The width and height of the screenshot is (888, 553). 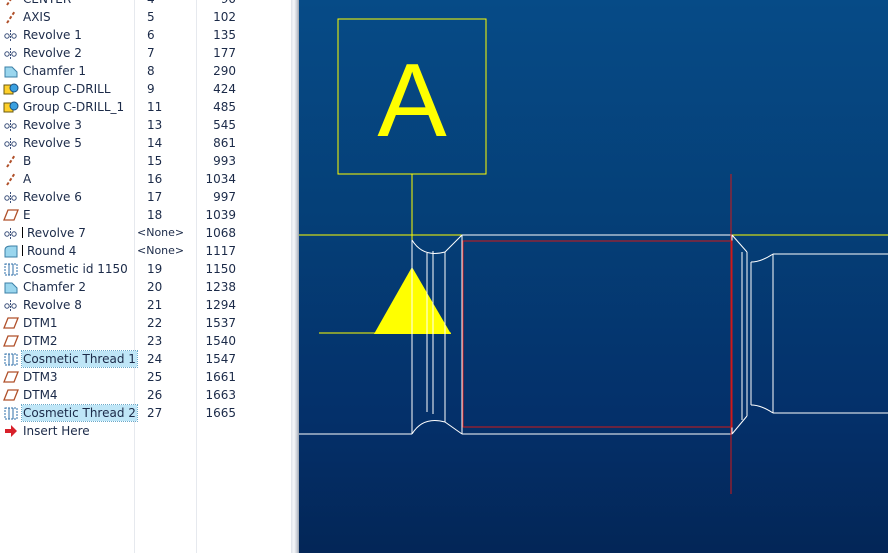 I want to click on tree-item-label: Chamfer 1, so click(x=54, y=71).